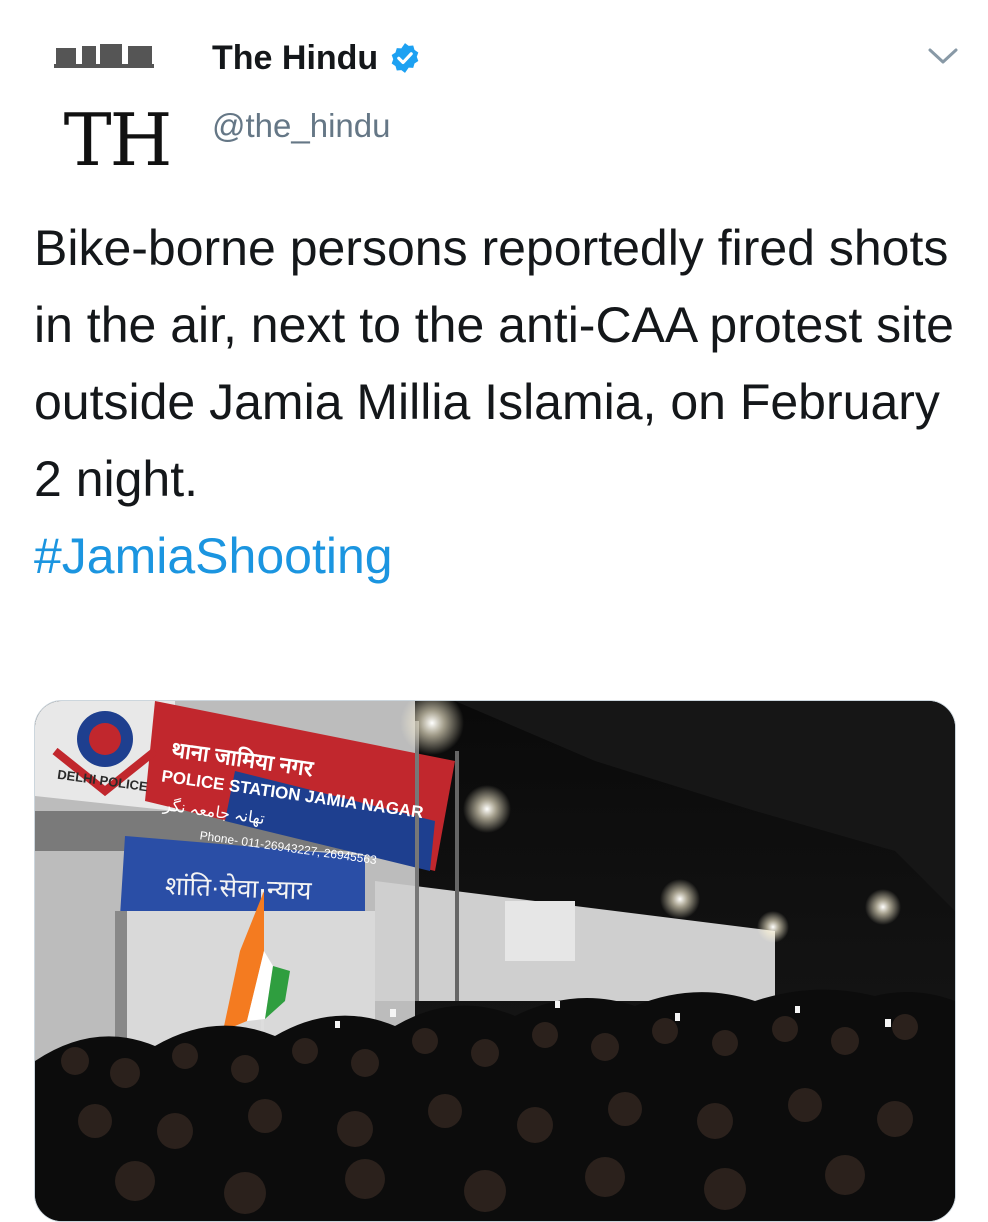 This screenshot has height=1222, width=988. Describe the element at coordinates (499, 556) in the screenshot. I see `hashtag-link: #JamiaShooting` at that location.